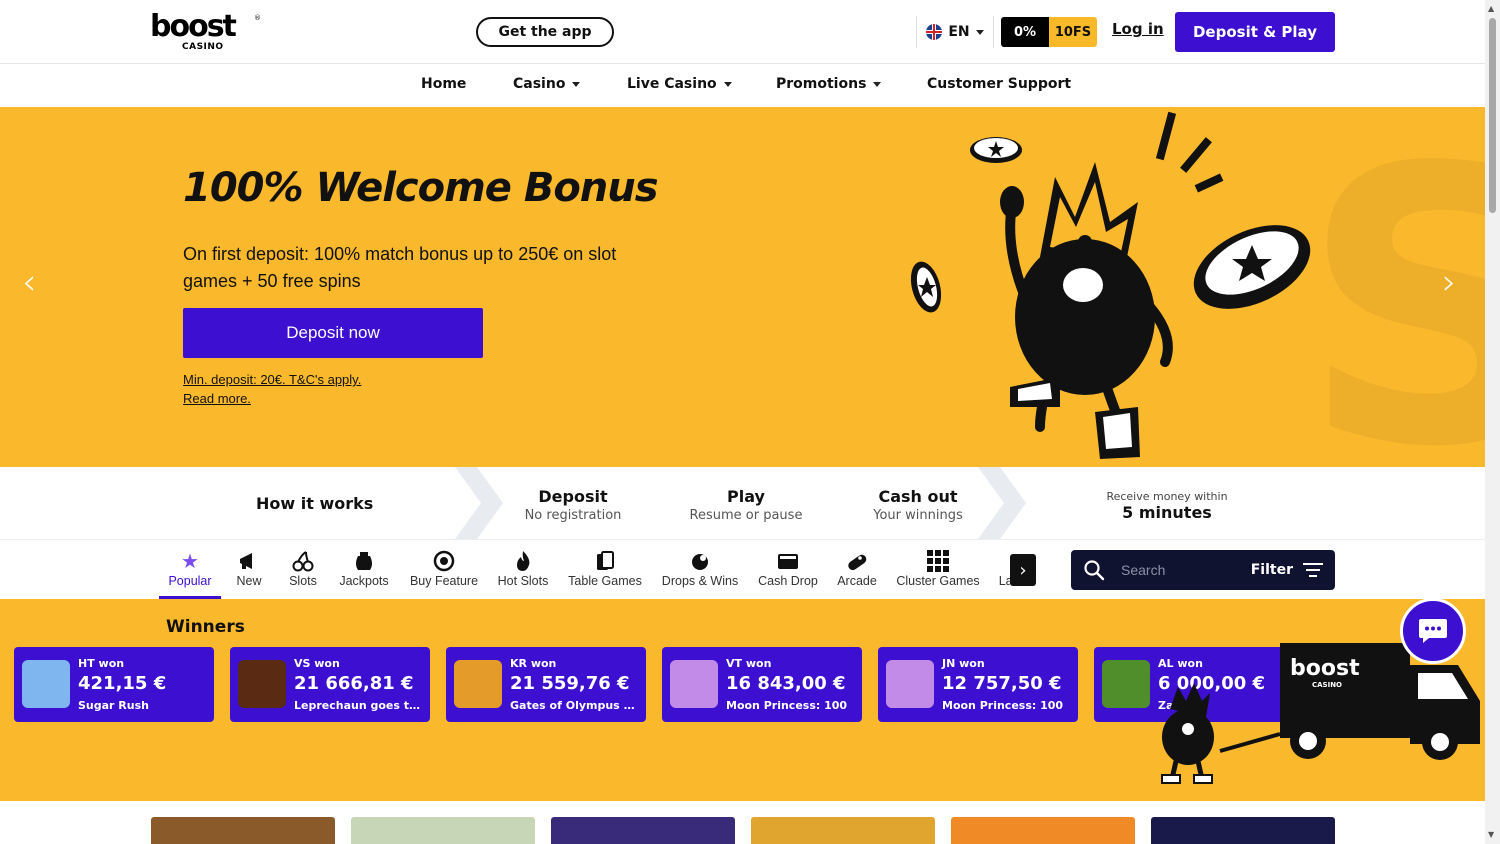 The image size is (1500, 844). Describe the element at coordinates (1023, 570) in the screenshot. I see `chevron-right-icon: ›` at that location.